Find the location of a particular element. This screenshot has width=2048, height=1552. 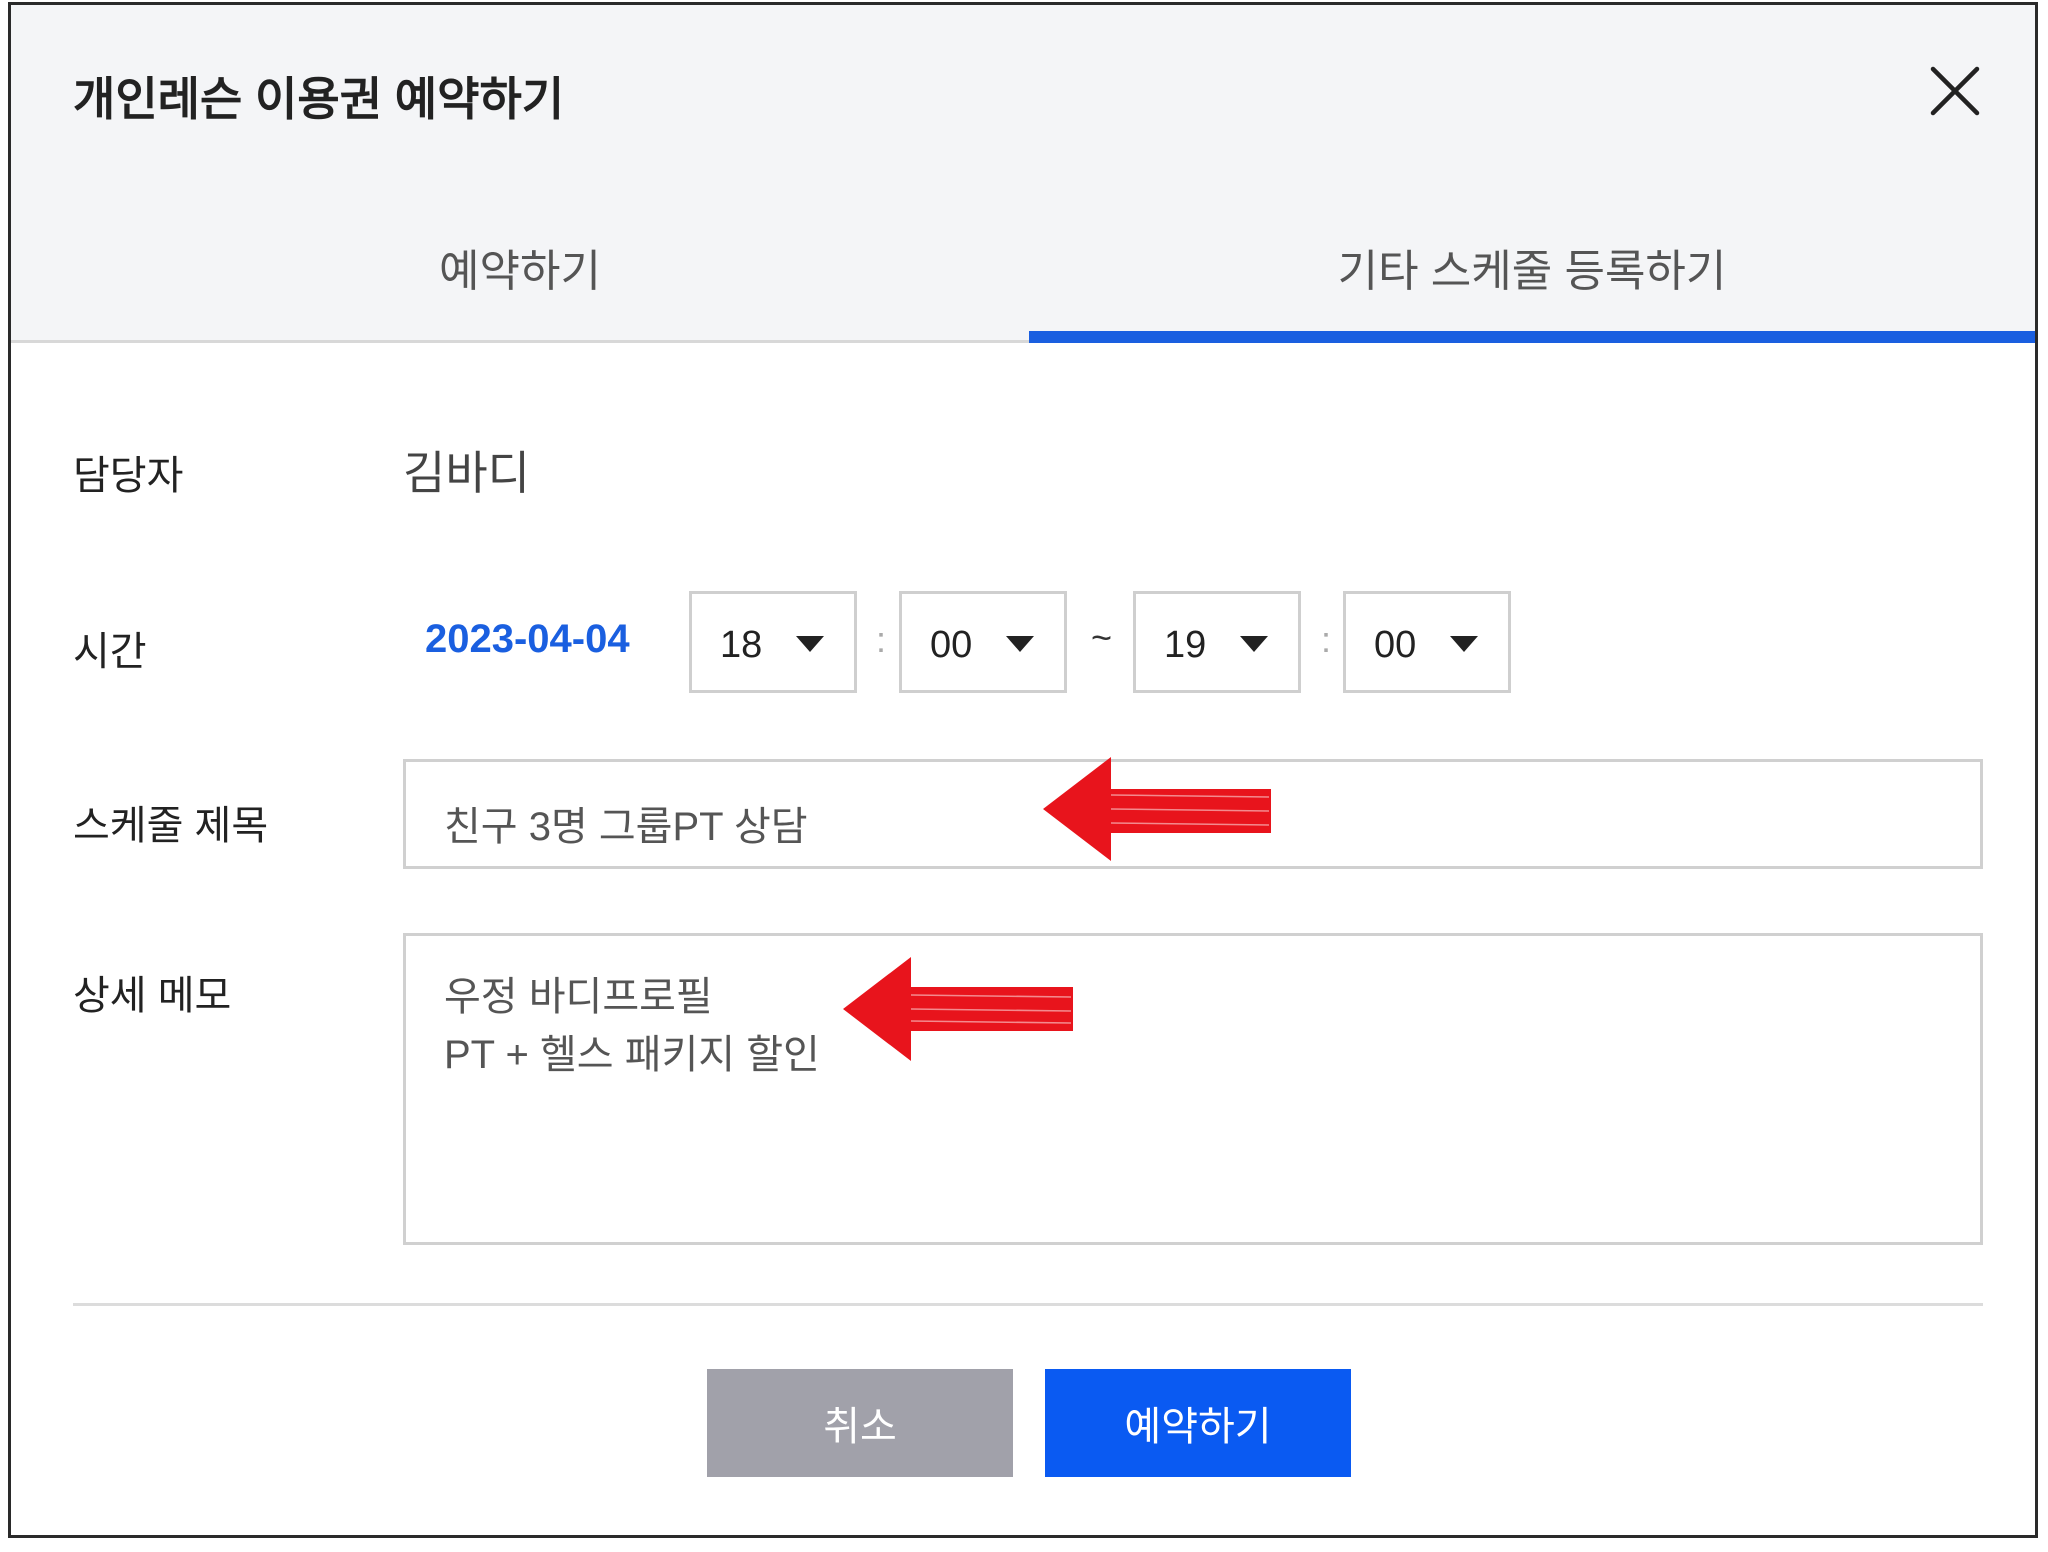

time-label: 시간 is located at coordinates (110, 652).